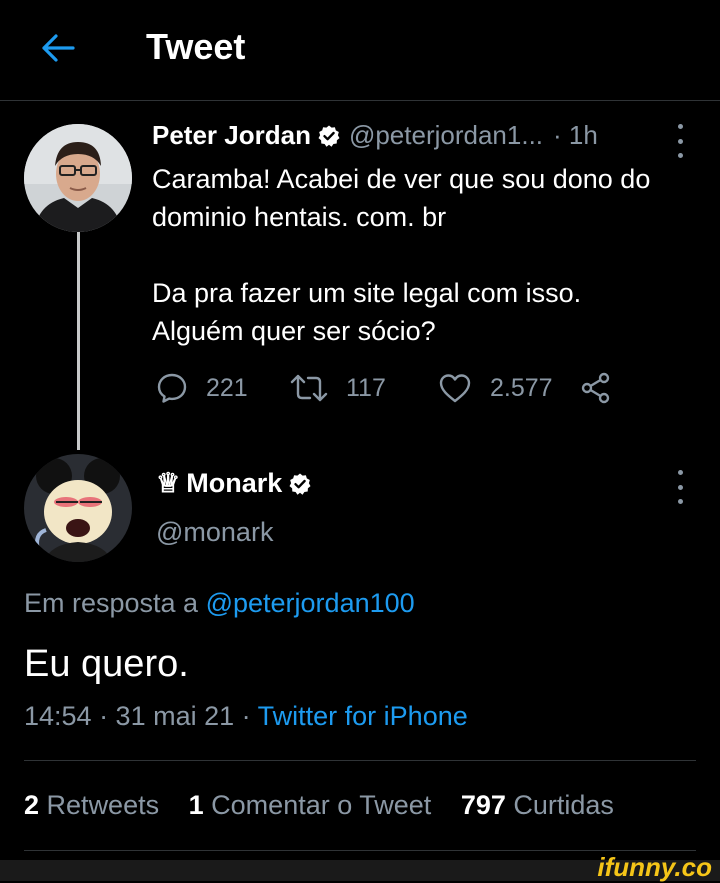  I want to click on like-button: 2.577, so click(495, 388).